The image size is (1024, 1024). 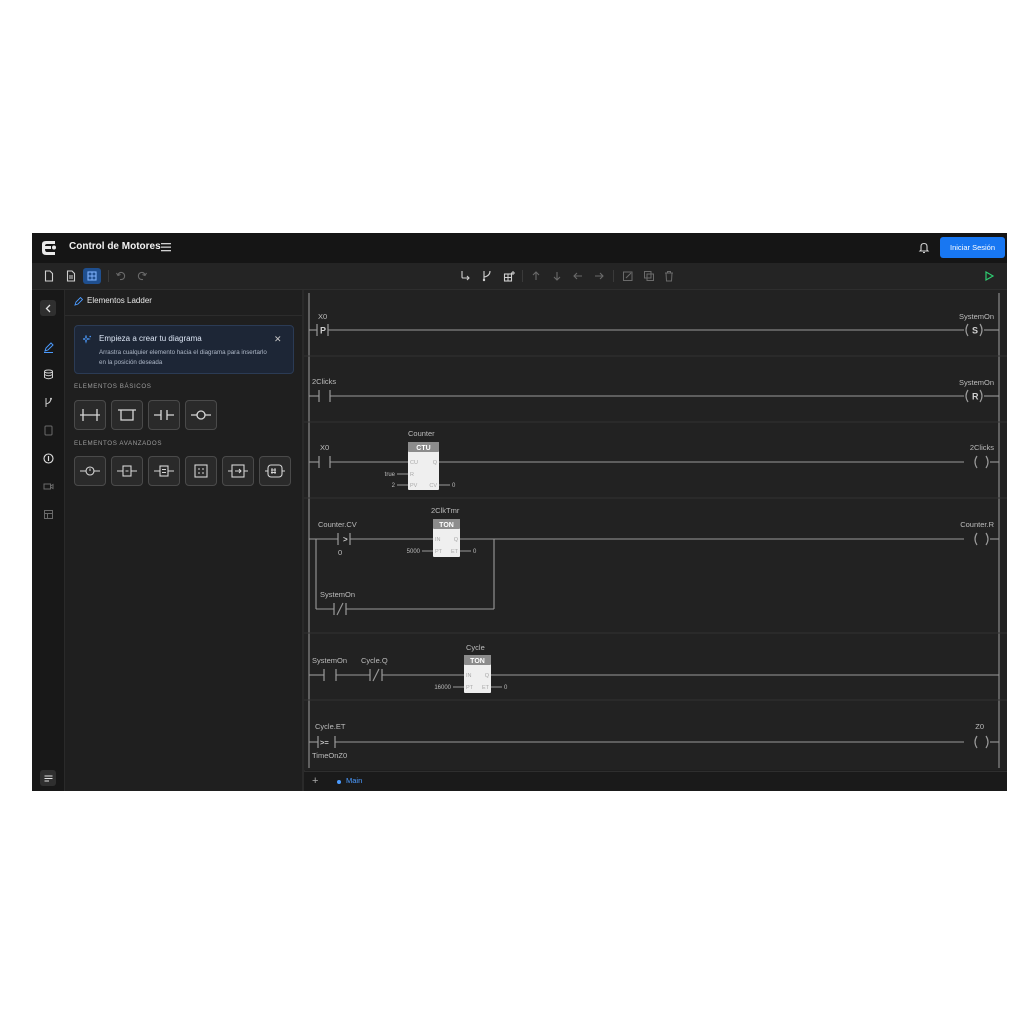 I want to click on branch-contact-label: SystemOn, so click(x=337, y=594).